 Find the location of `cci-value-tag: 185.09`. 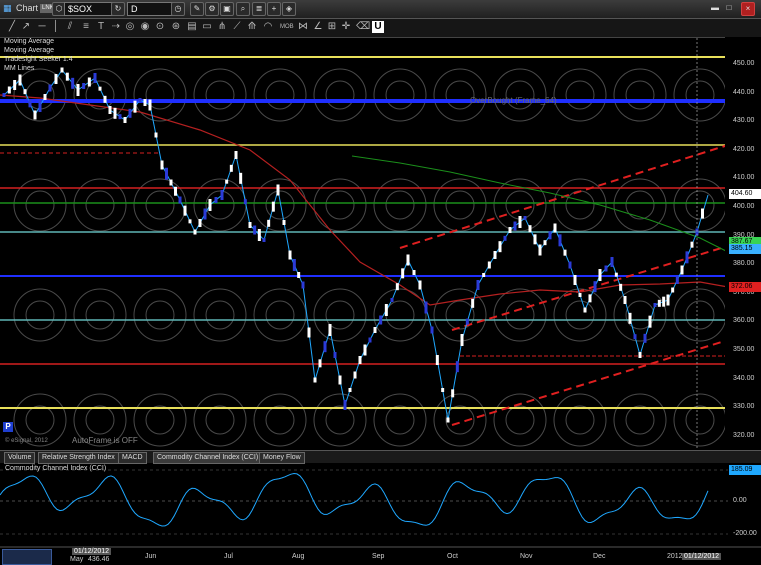

cci-value-tag: 185.09 is located at coordinates (745, 470).